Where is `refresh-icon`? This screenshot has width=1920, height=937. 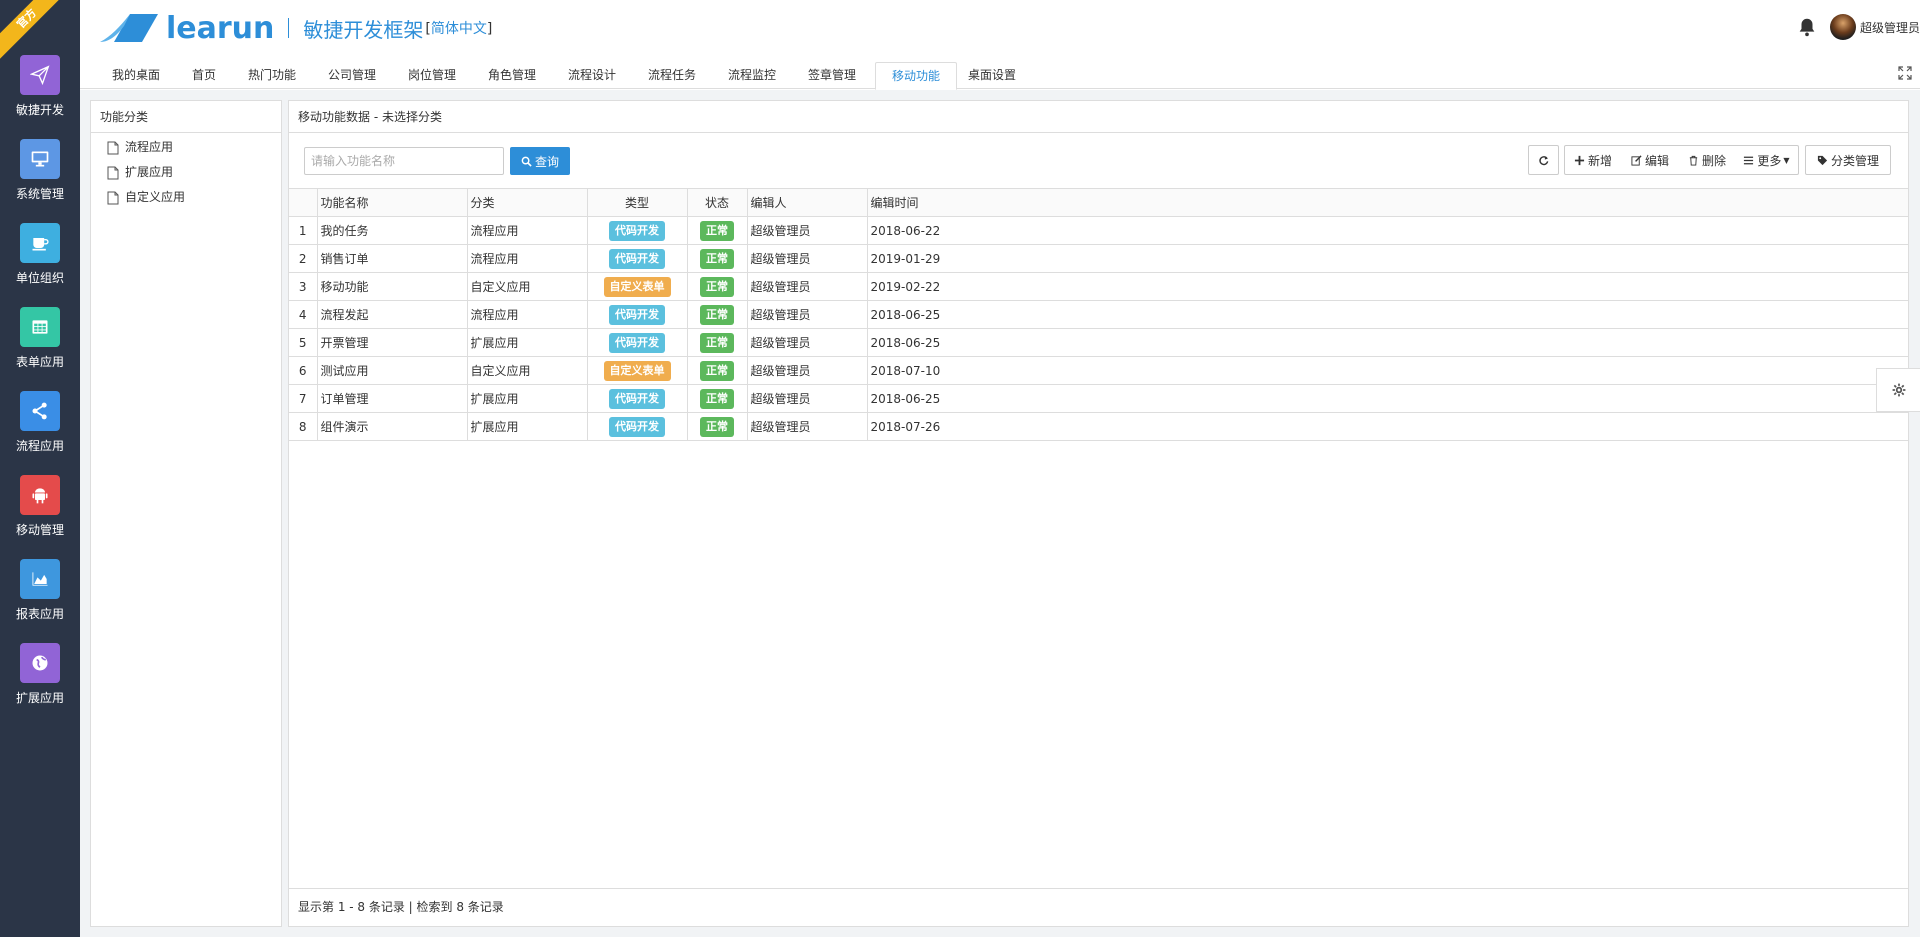 refresh-icon is located at coordinates (1544, 160).